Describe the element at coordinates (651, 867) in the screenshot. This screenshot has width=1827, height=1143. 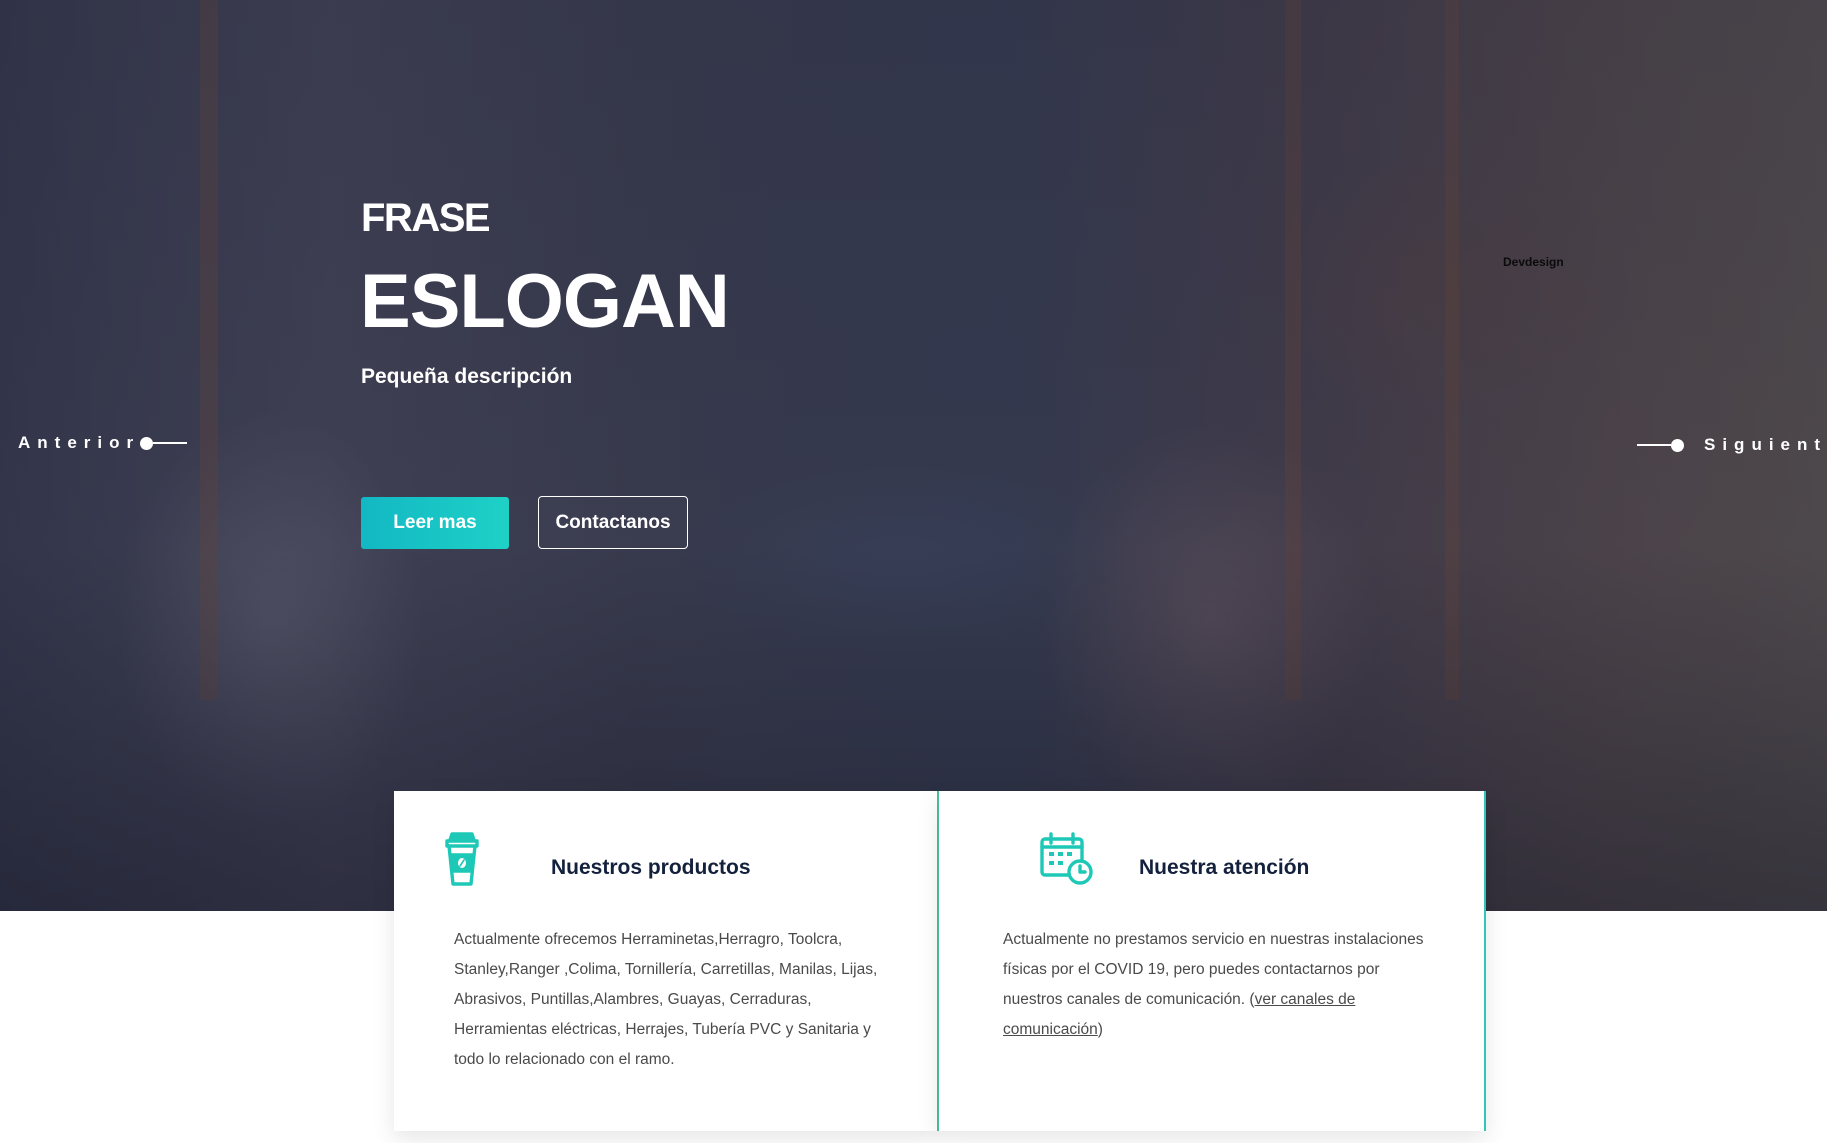
I see `products-title: Nuestros productos` at that location.